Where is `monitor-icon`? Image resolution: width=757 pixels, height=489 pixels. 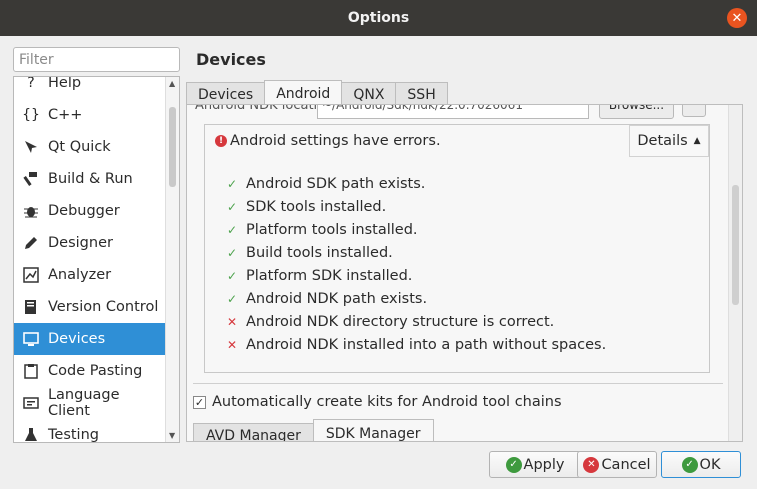
monitor-icon is located at coordinates (31, 339).